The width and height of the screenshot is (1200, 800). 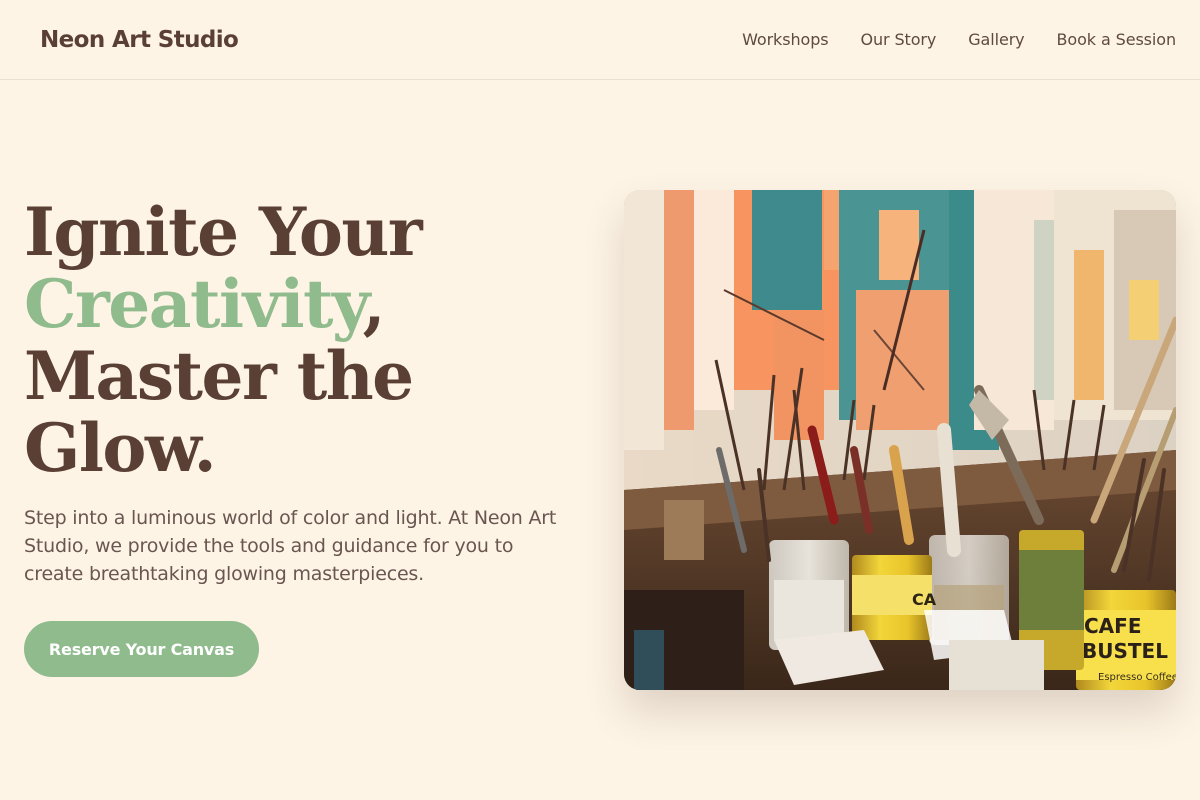 What do you see at coordinates (1125, 651) in the screenshot?
I see `can-label-2: BUSTEL` at bounding box center [1125, 651].